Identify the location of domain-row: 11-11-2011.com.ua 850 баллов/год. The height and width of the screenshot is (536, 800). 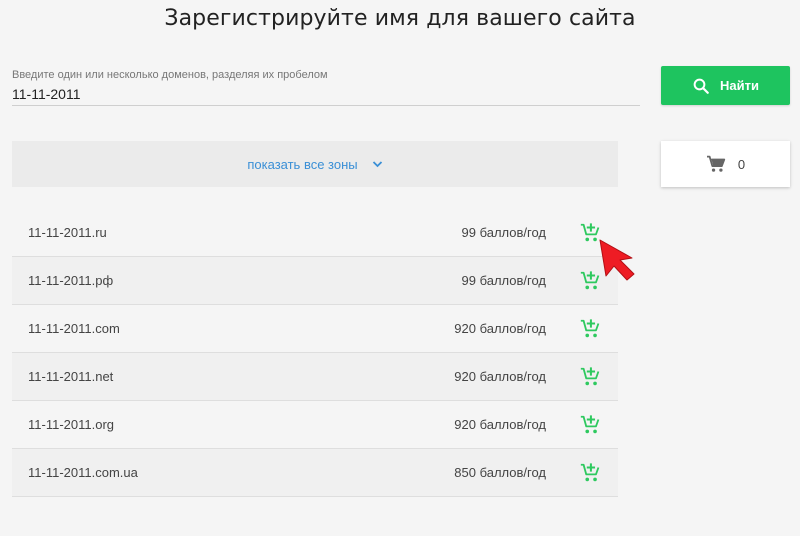
(315, 473).